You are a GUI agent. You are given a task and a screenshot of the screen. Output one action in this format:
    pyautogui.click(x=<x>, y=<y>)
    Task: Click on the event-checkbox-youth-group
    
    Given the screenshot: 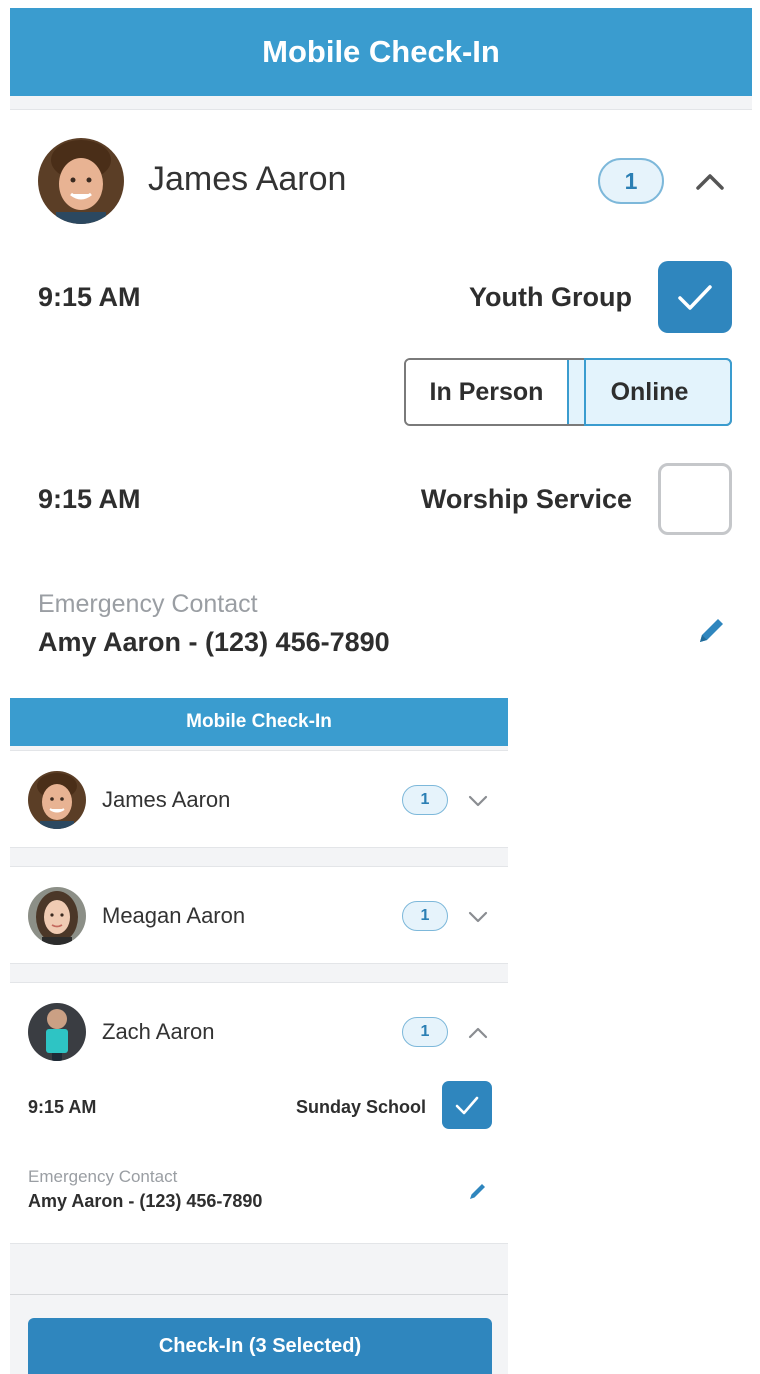 What is the action you would take?
    pyautogui.click(x=695, y=297)
    